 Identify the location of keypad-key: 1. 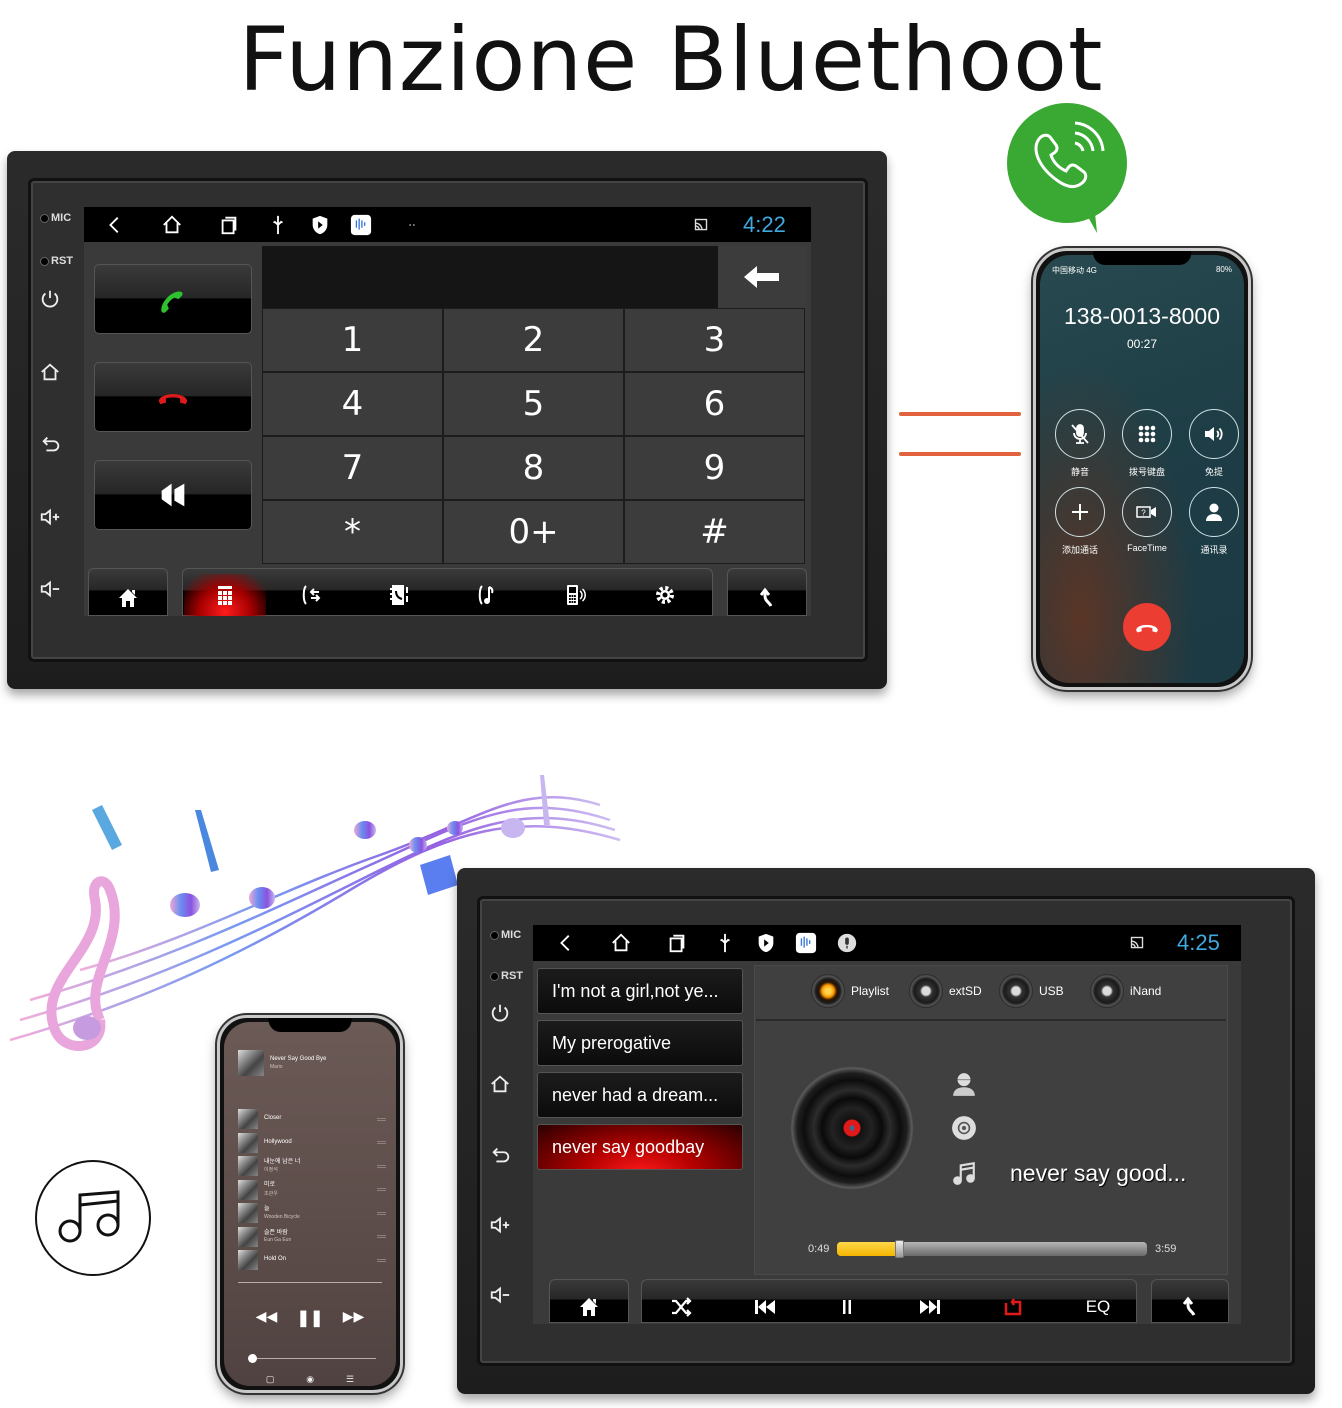
(352, 340).